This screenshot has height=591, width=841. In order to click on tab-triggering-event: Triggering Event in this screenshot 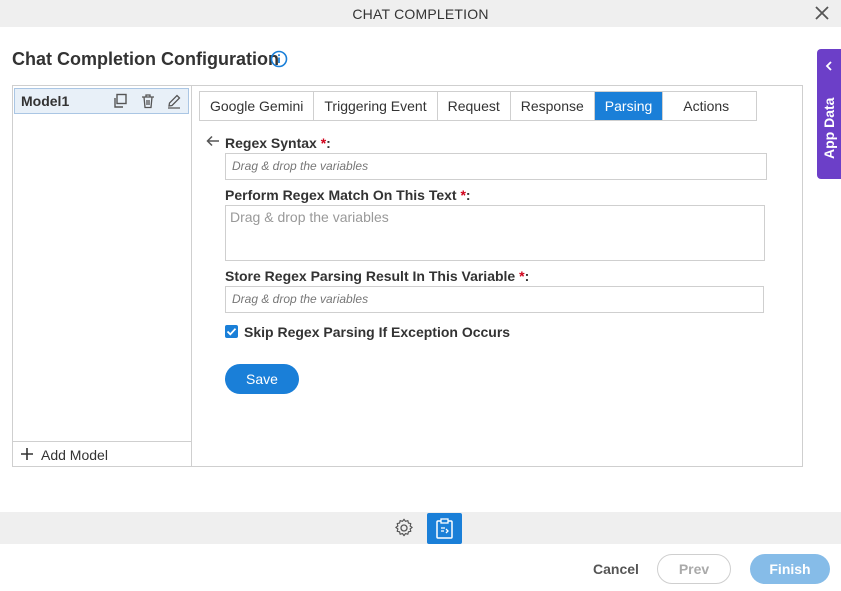, I will do `click(376, 106)`.